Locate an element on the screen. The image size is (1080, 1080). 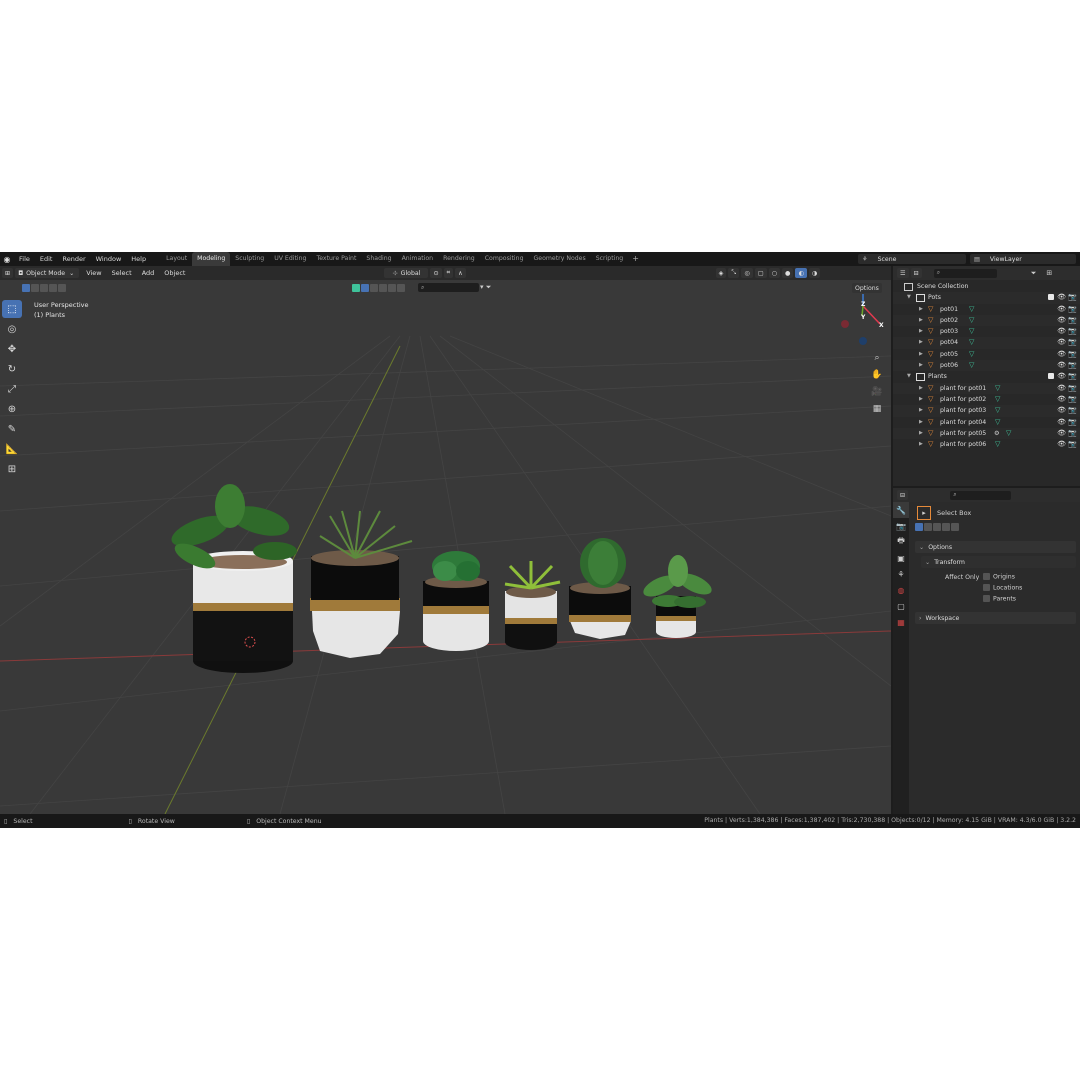
scale-tool-icon: ⤢ is located at coordinates (12, 389).